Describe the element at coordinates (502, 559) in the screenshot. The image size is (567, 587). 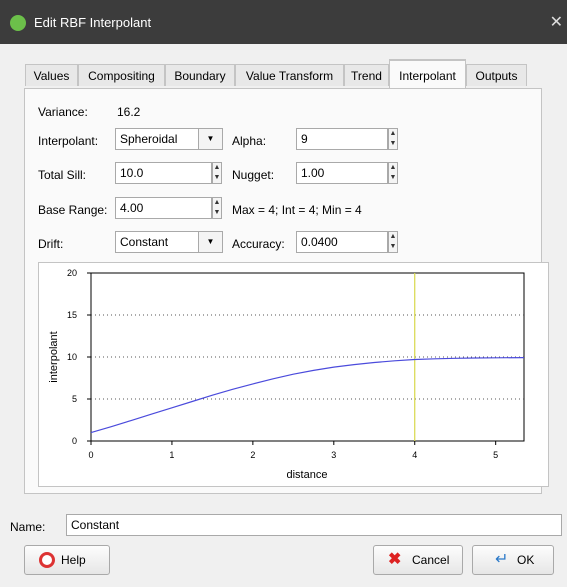
I see `enter-arrow-icon: ↵` at that location.